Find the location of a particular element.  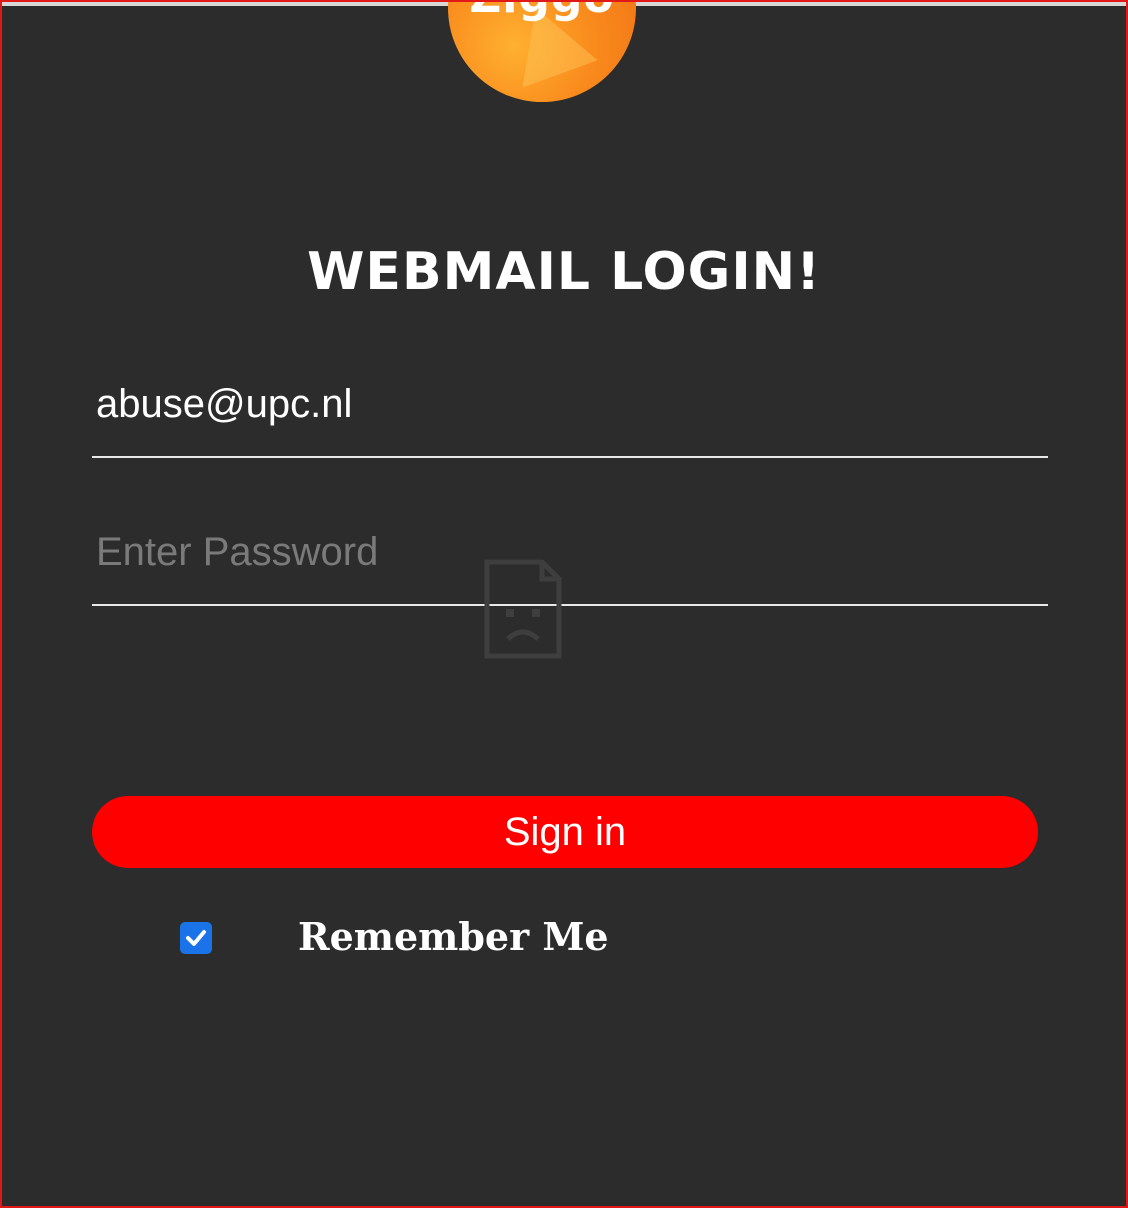

page-title: WEBMAIL LOGIN! is located at coordinates (564, 272).